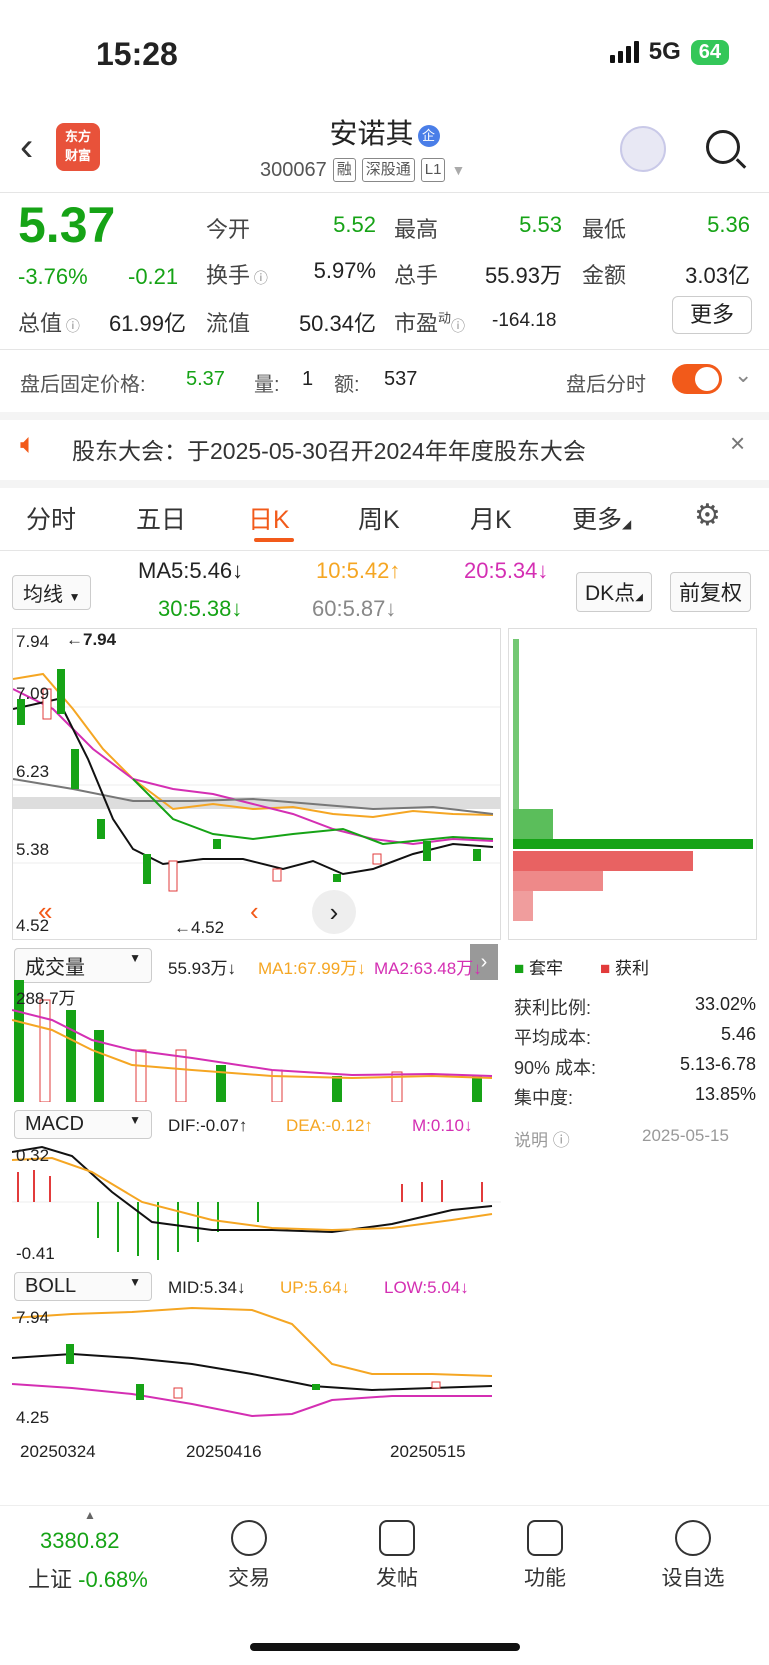 This screenshot has height=1665, width=769. What do you see at coordinates (416, 229) in the screenshot?
I see `high-label: 最高` at bounding box center [416, 229].